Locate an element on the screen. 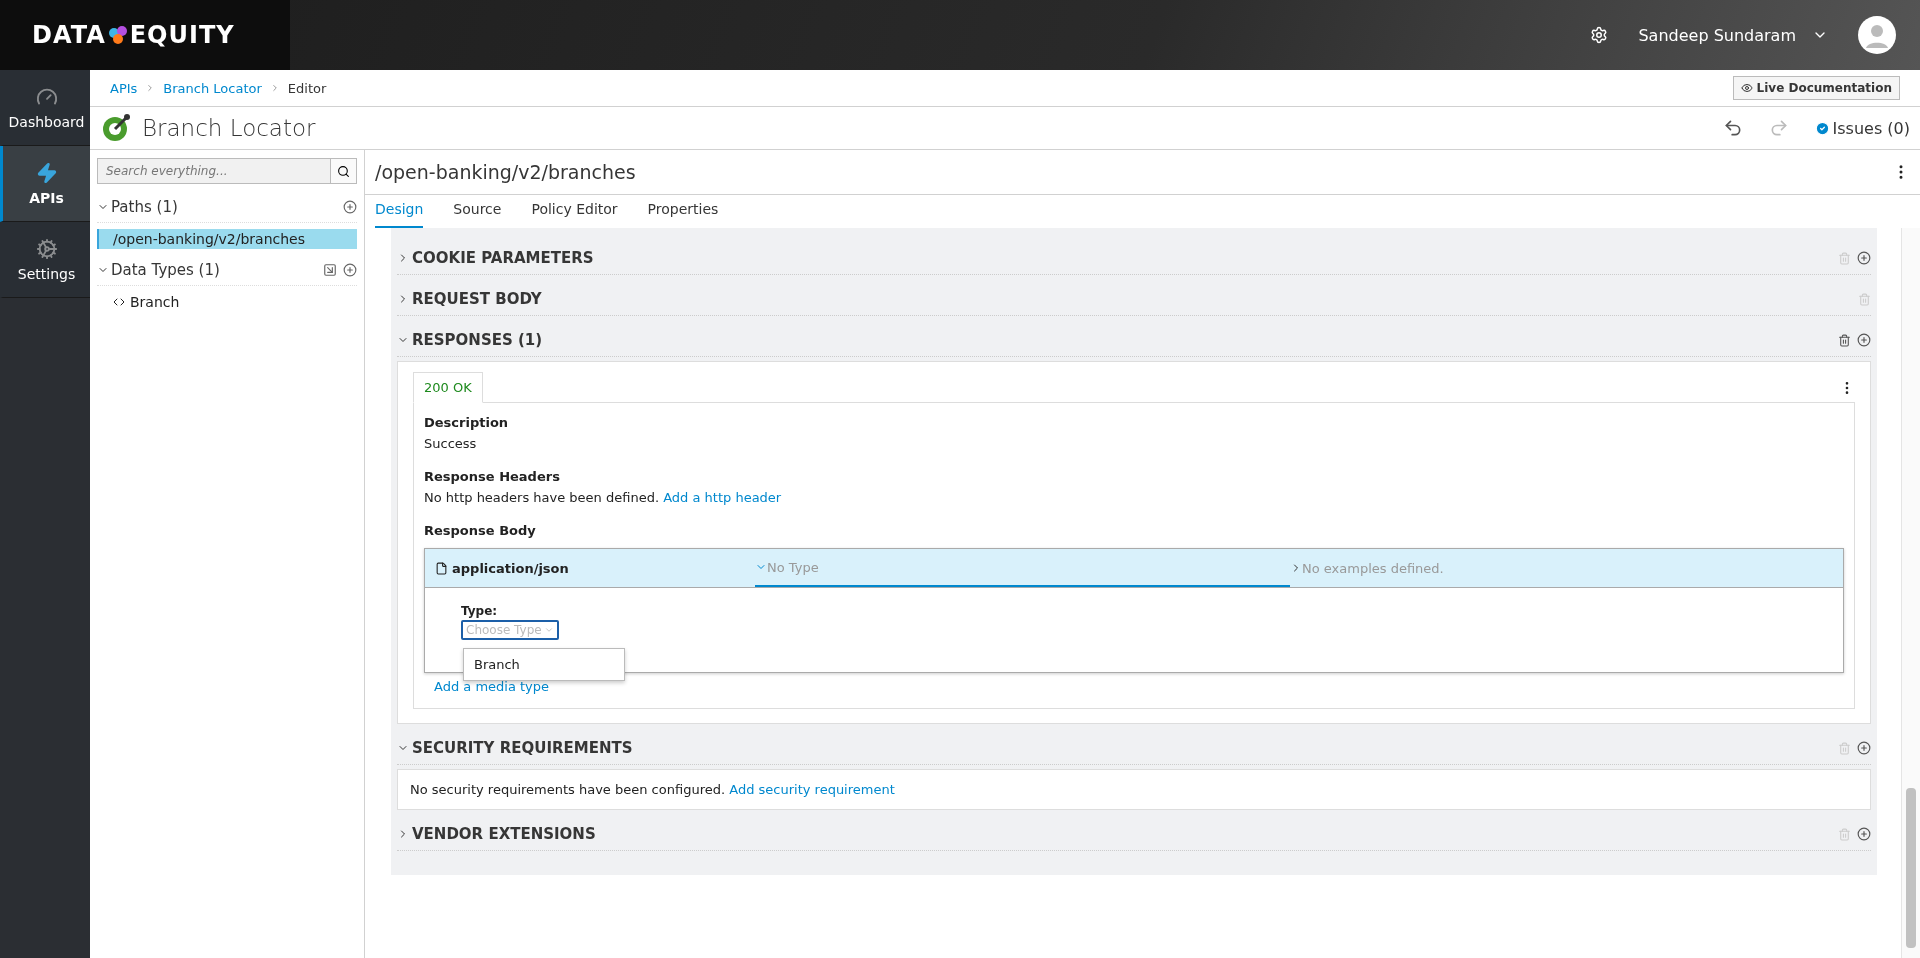  section-title: REQUEST BODY is located at coordinates (477, 299).